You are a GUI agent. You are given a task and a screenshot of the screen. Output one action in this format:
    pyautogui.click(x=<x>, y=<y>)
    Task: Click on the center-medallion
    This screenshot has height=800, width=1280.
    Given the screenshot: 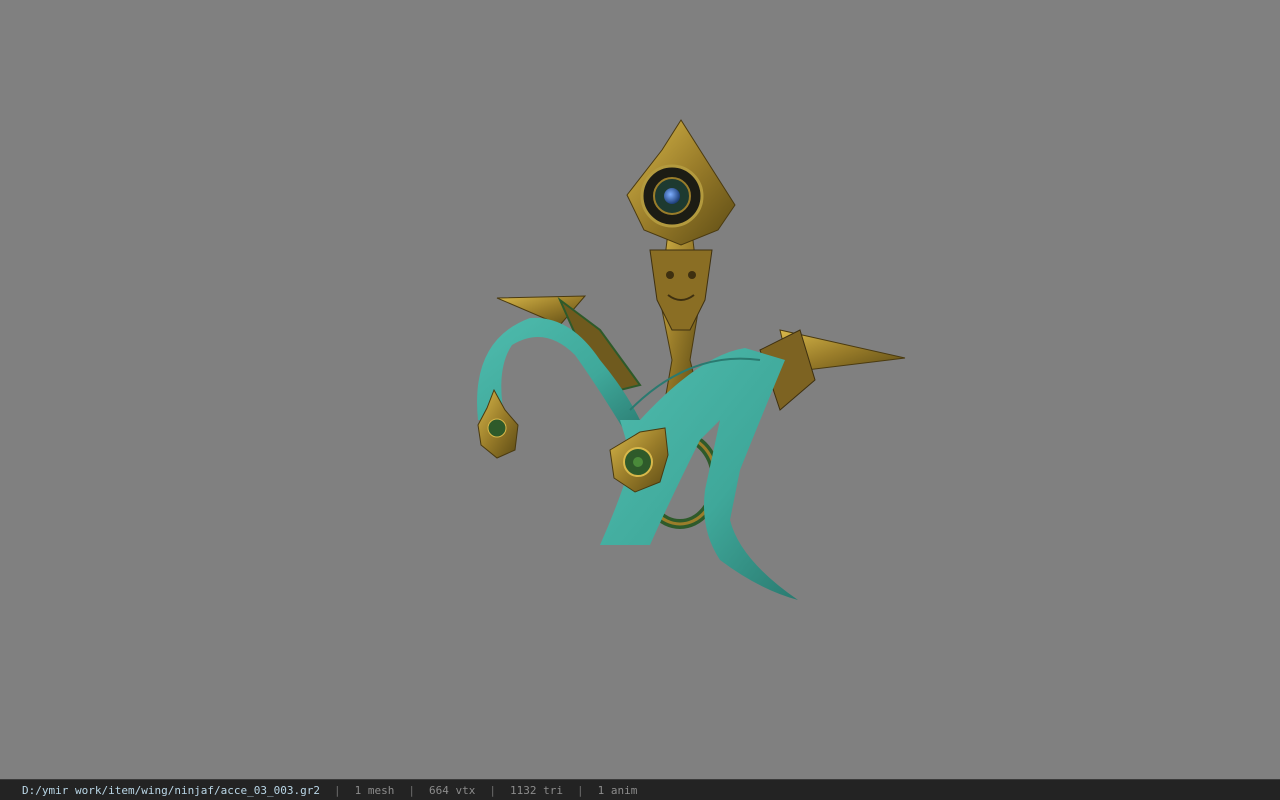 What is the action you would take?
    pyautogui.click(x=639, y=460)
    